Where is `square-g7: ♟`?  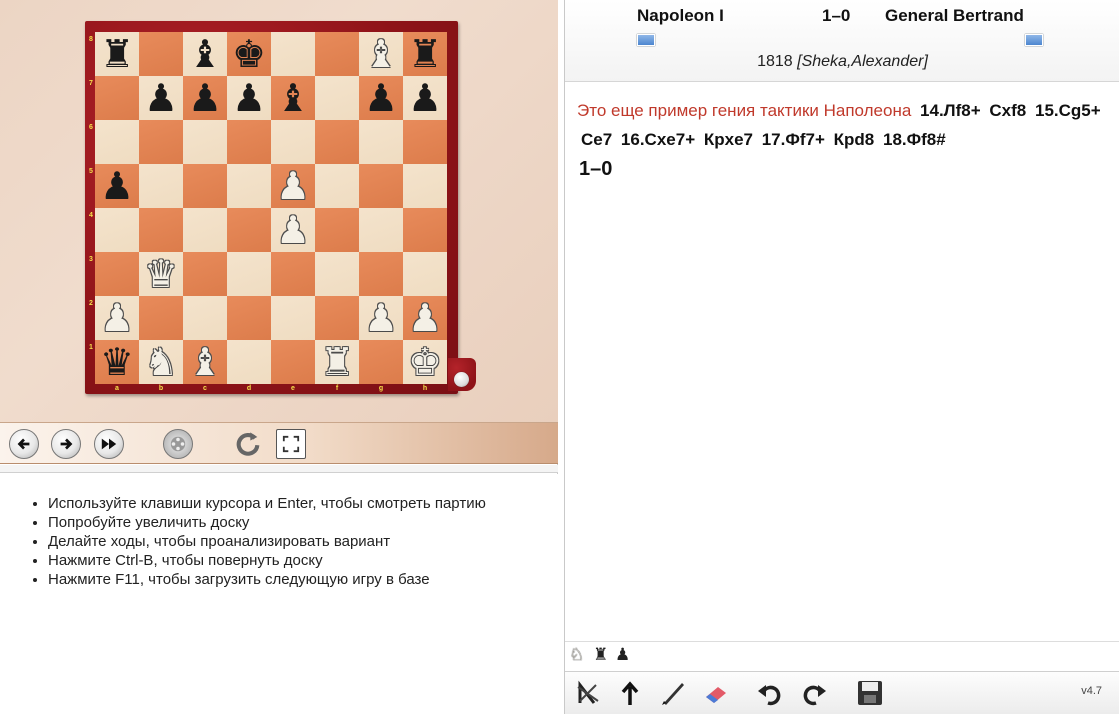 square-g7: ♟ is located at coordinates (381, 98).